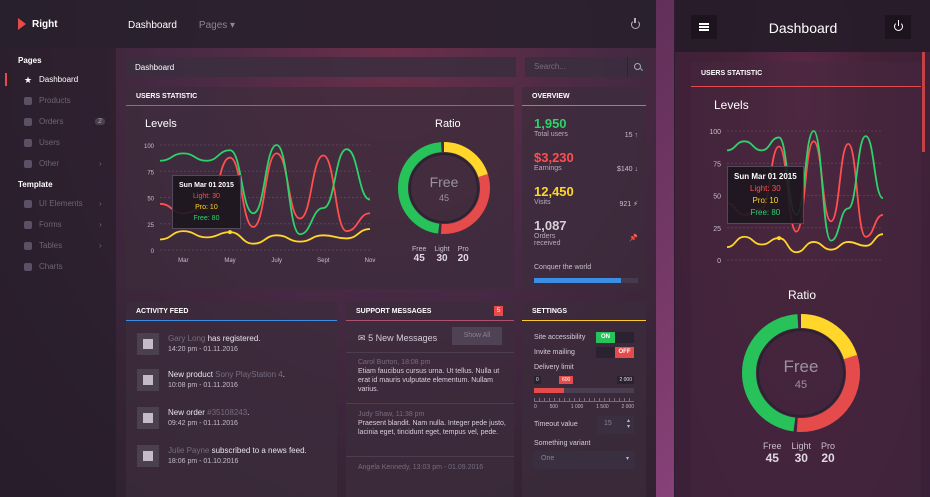 This screenshot has width=930, height=497. I want to click on site-accessibility-toggle: ON, so click(615, 337).